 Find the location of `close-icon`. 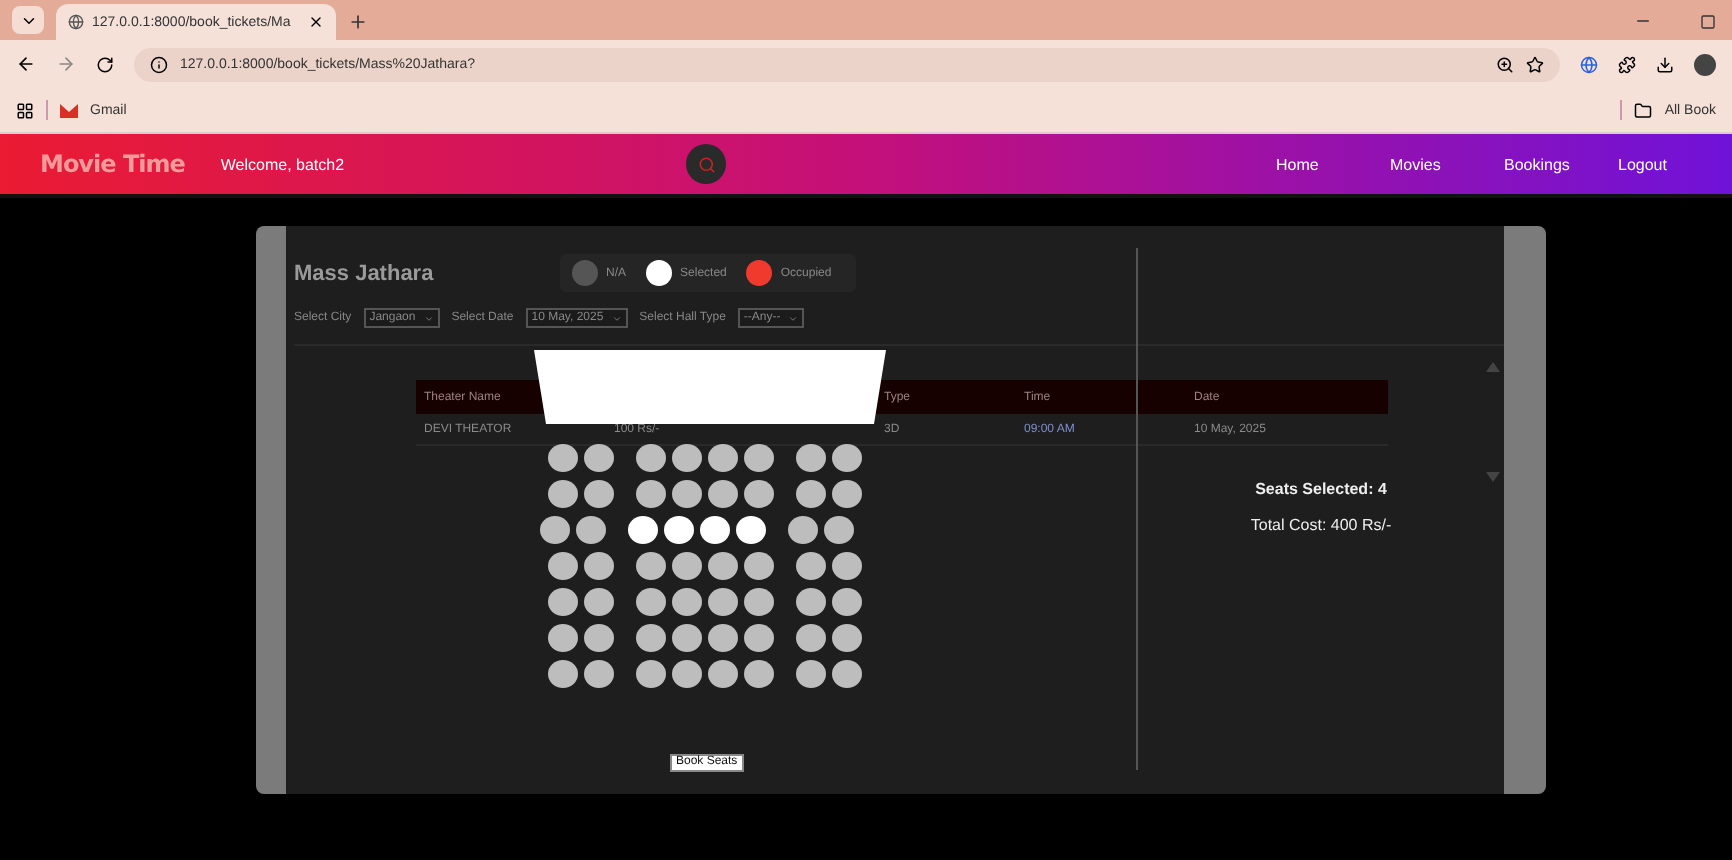

close-icon is located at coordinates (316, 22).